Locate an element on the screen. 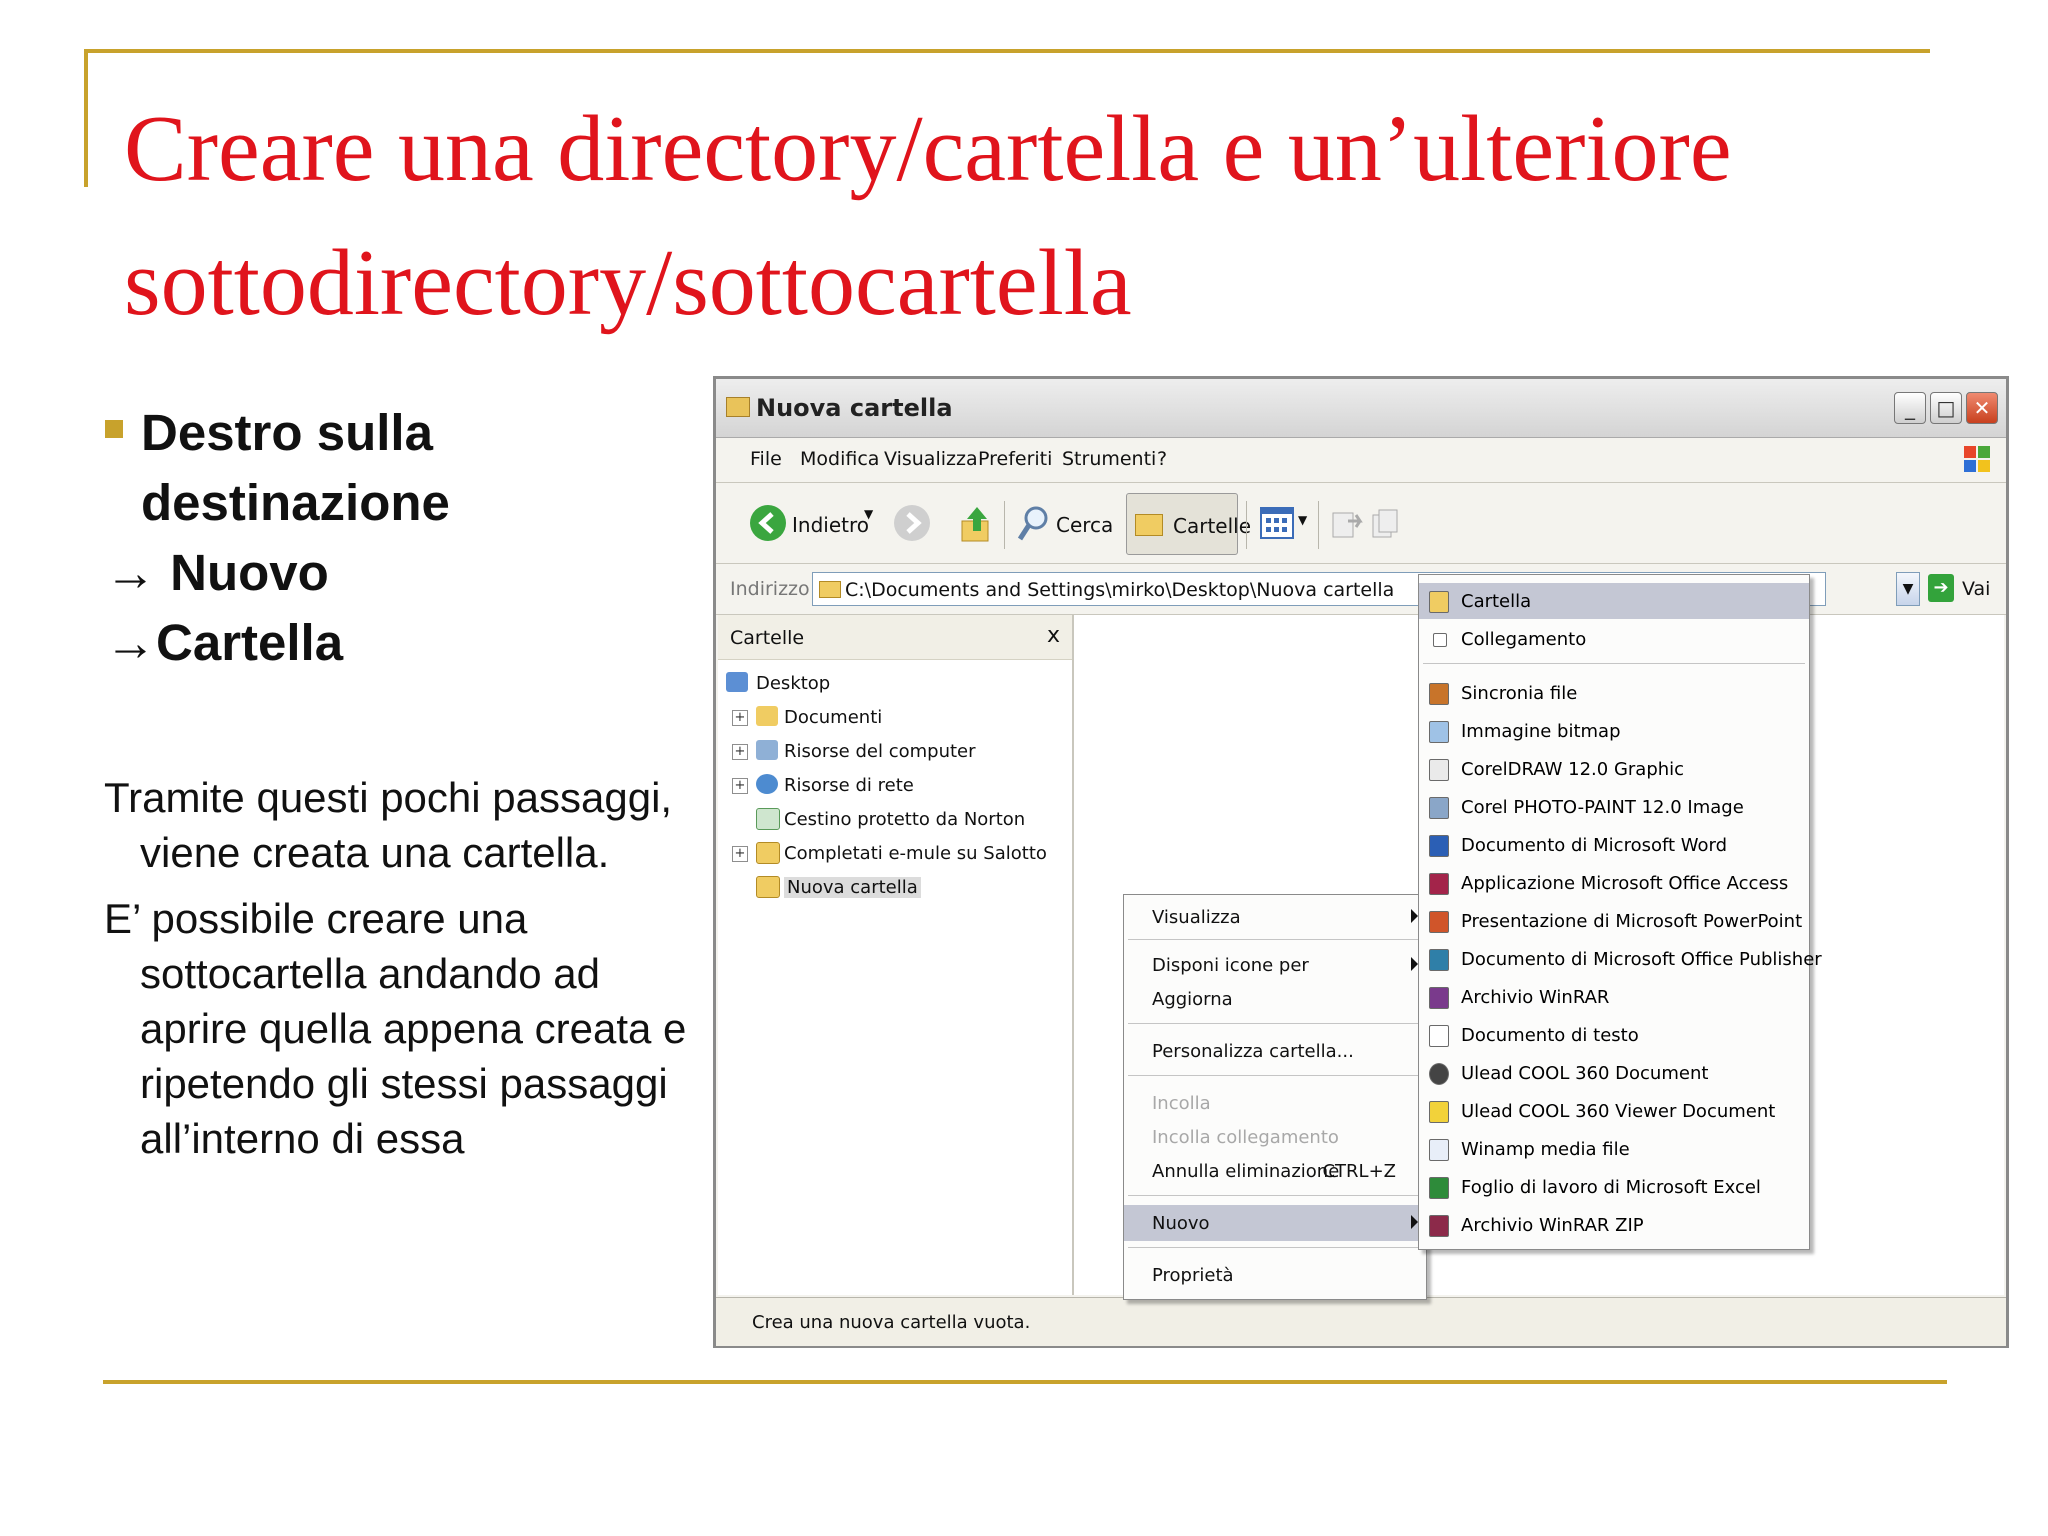 Image resolution: width=2048 pixels, height=1536 pixels. new-item-immagine-bitmap: Immagine bitmap is located at coordinates (1614, 731).